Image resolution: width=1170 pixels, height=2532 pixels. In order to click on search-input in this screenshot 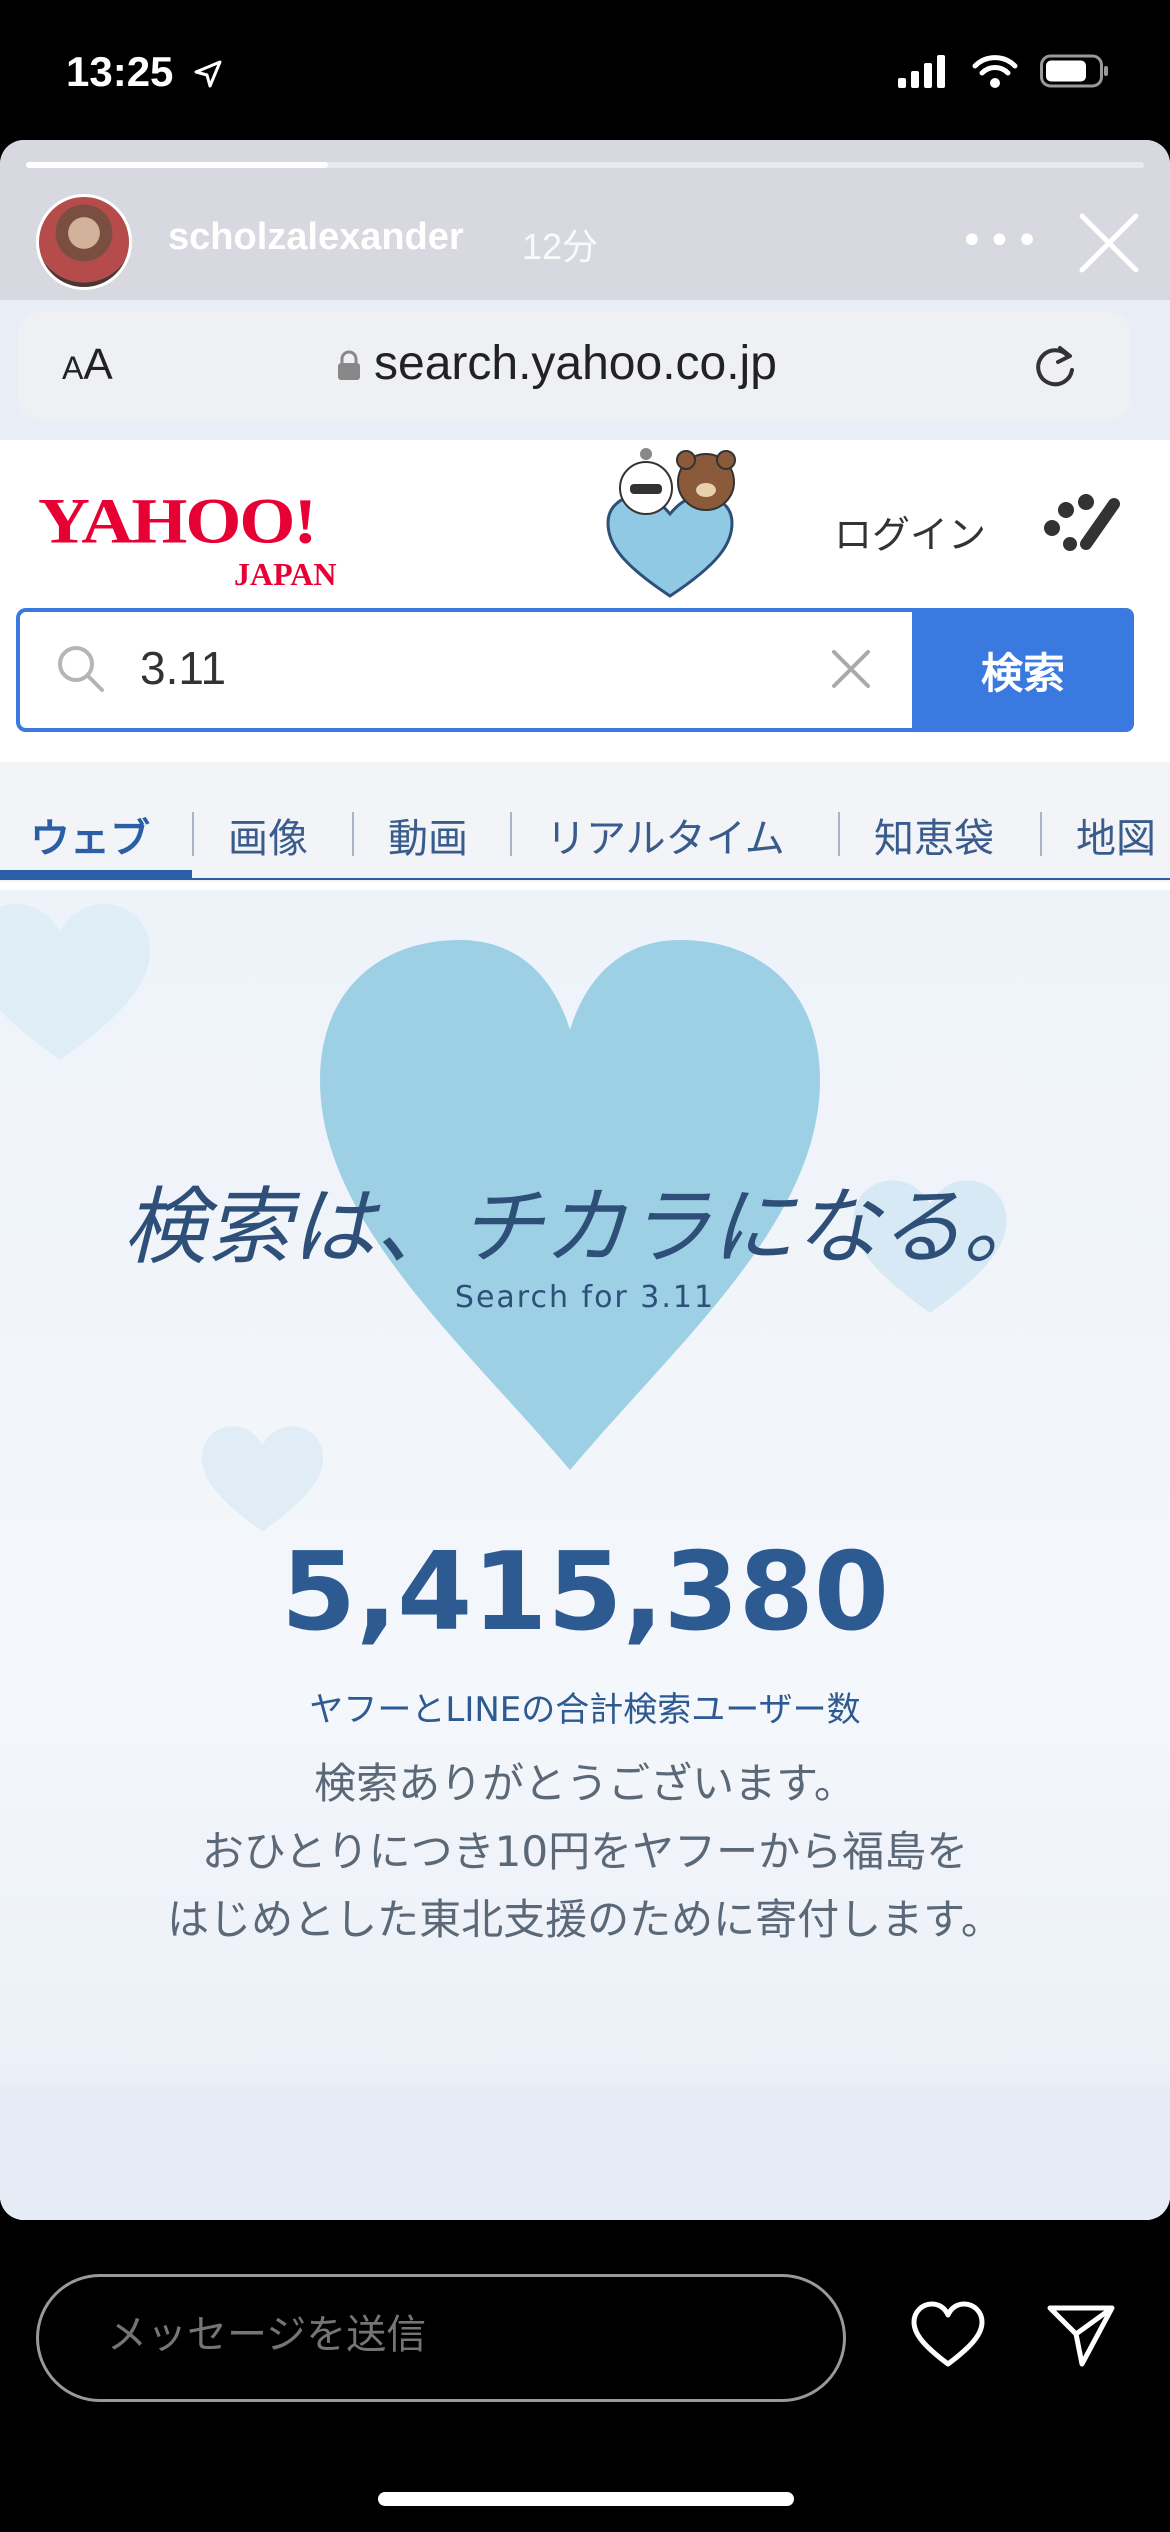, I will do `click(440, 668)`.